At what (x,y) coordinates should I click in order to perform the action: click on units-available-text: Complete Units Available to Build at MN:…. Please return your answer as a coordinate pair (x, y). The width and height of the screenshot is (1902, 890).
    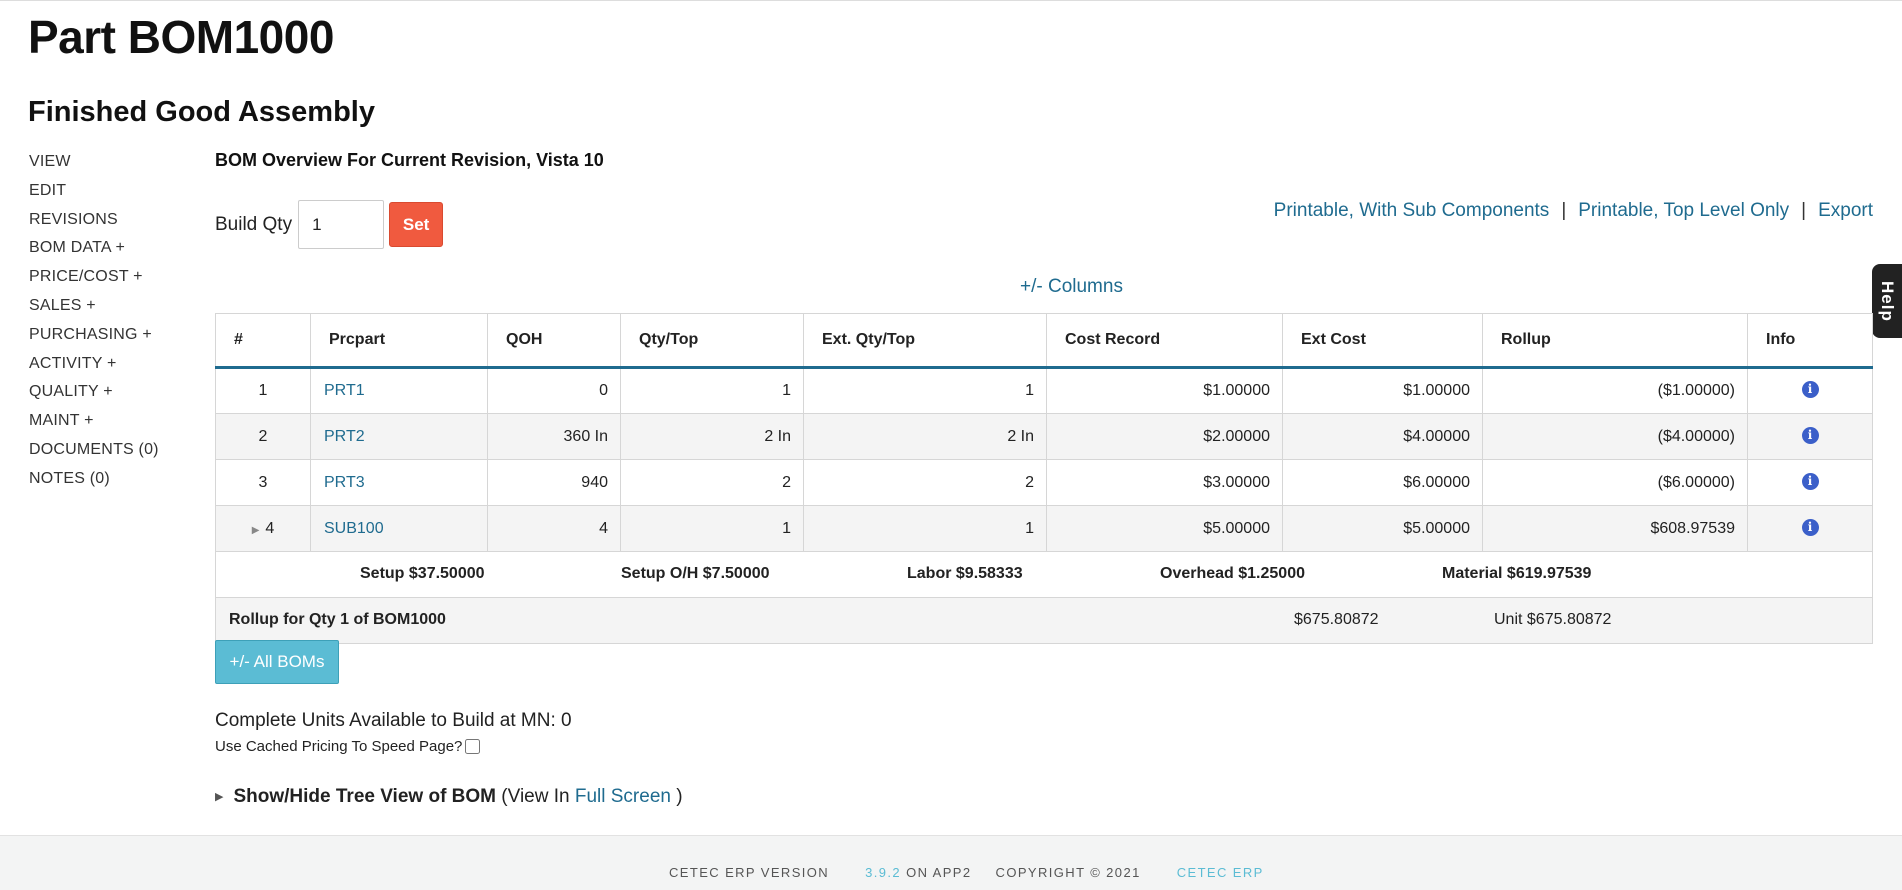
    Looking at the image, I should click on (393, 720).